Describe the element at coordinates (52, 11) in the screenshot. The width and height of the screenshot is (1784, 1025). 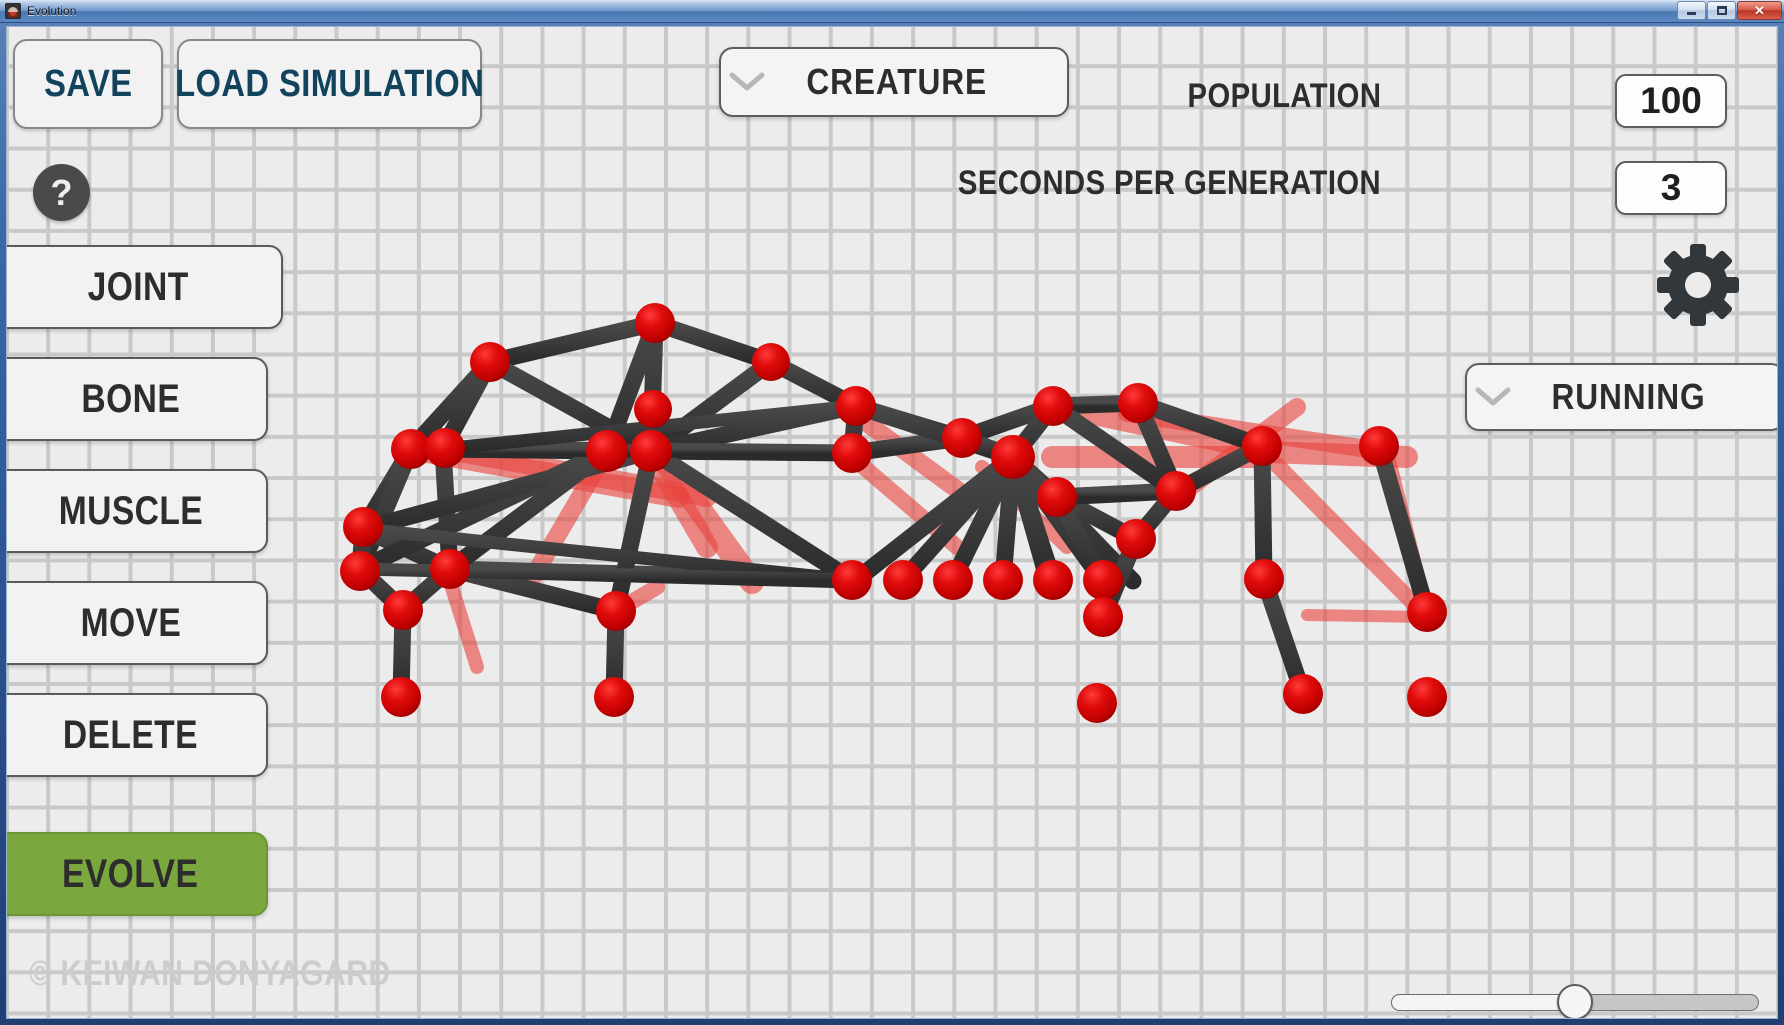
I see `window-title: Evolution` at that location.